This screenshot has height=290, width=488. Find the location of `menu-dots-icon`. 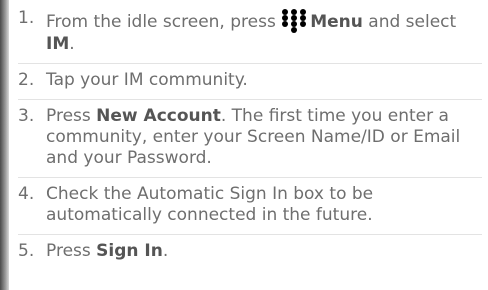

menu-dots-icon is located at coordinates (294, 21).